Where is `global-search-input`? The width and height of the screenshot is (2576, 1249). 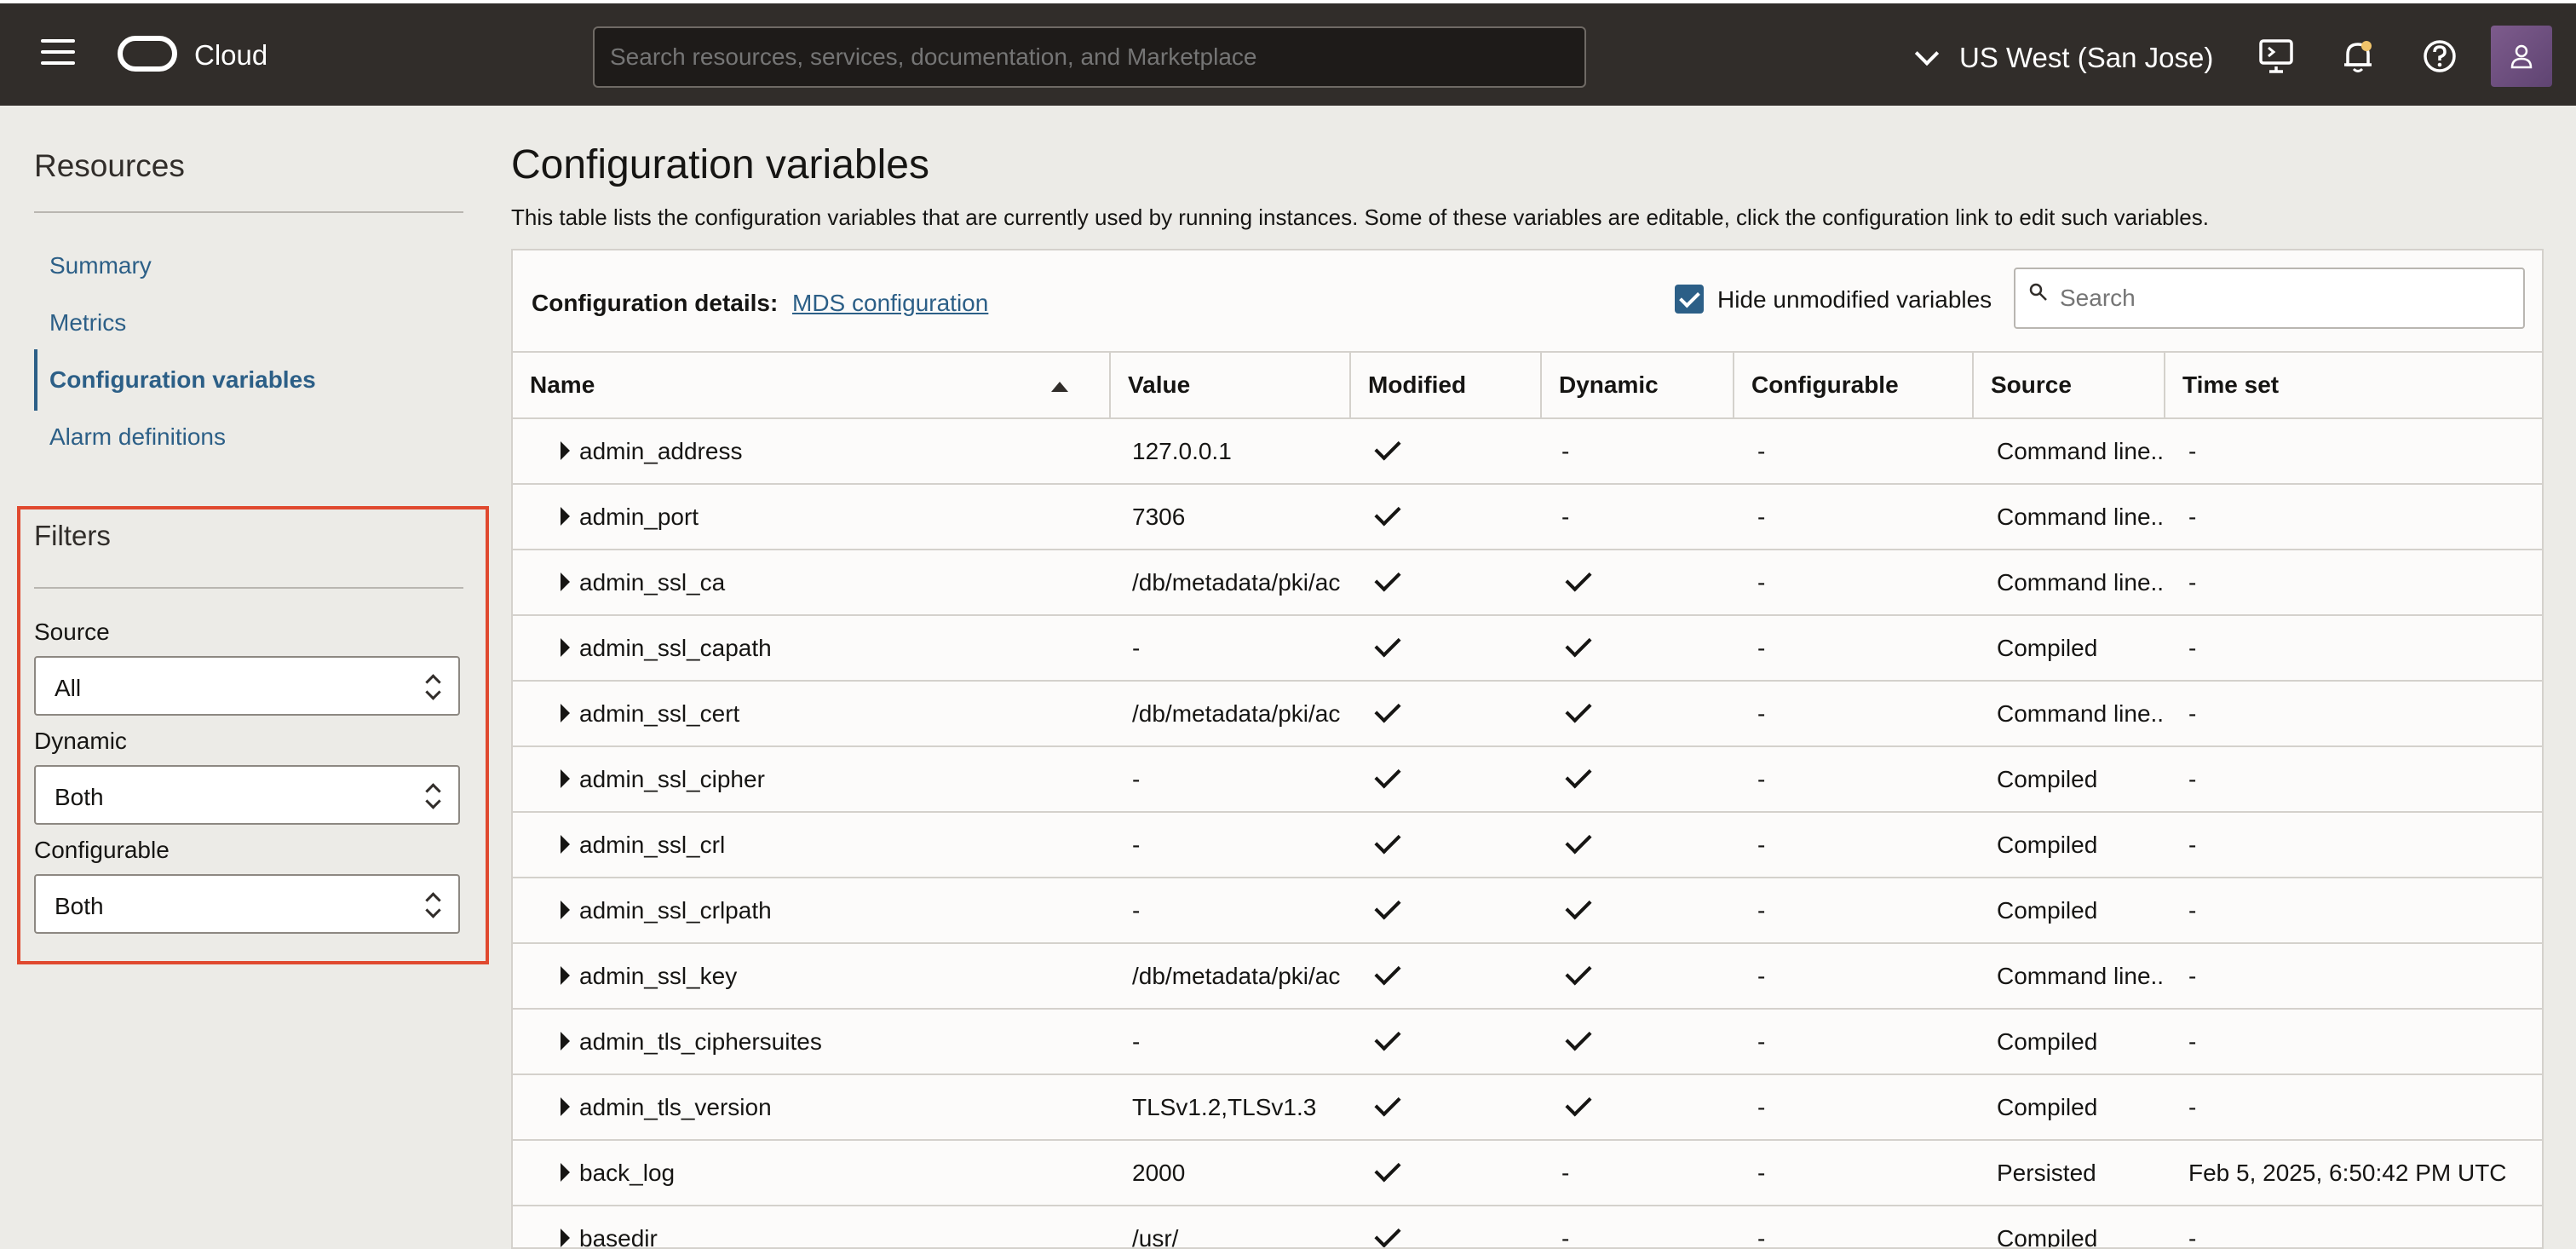 global-search-input is located at coordinates (1089, 57).